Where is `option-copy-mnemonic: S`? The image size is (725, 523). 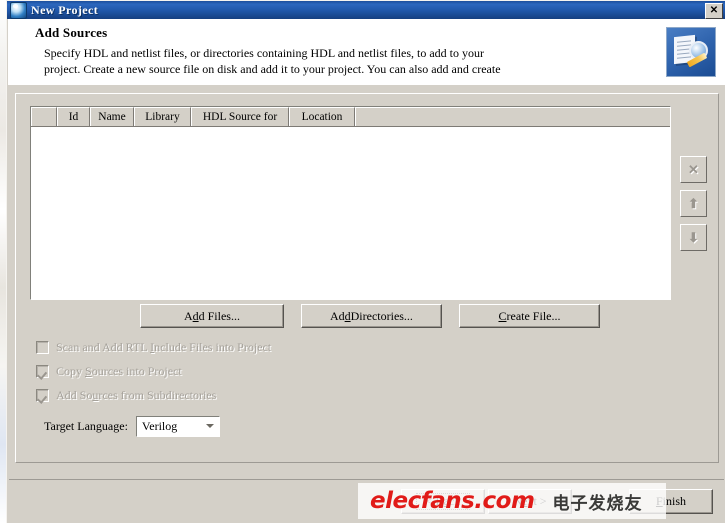 option-copy-mnemonic: S is located at coordinates (88, 370).